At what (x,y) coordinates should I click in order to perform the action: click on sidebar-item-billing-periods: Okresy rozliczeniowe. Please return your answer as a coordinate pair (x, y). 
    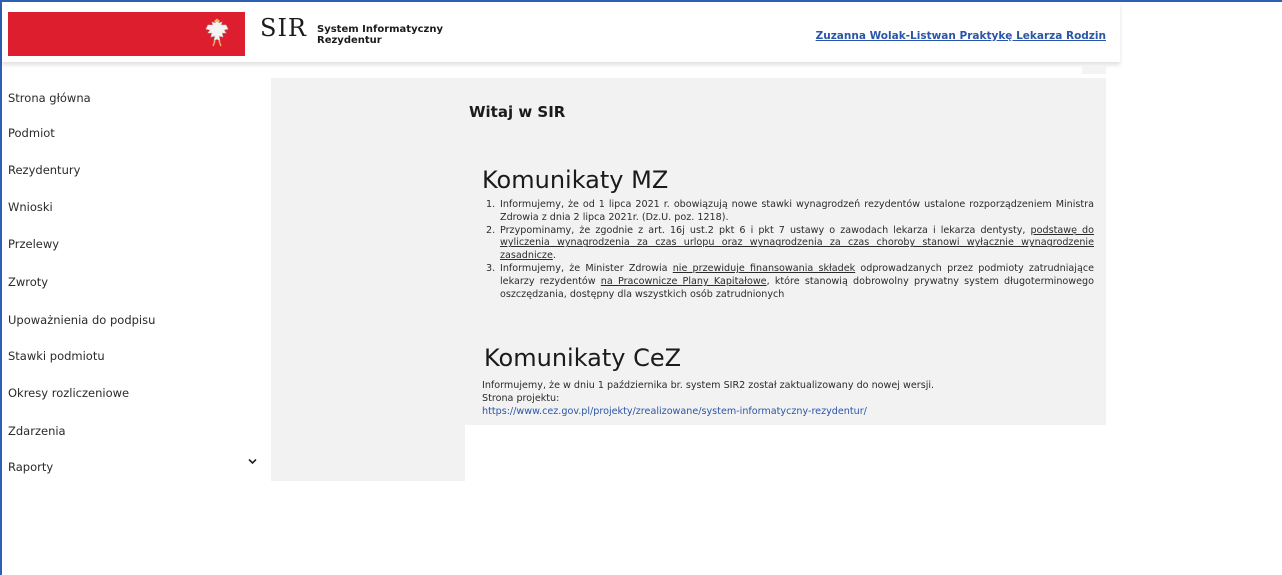
    Looking at the image, I should click on (68, 393).